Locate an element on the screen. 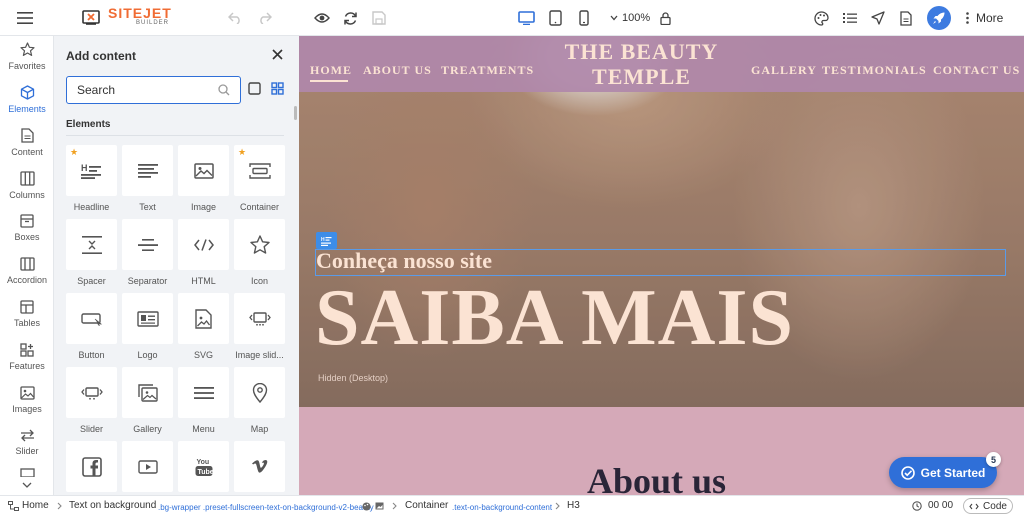  element-tile-menu: Menu is located at coordinates (203, 400).